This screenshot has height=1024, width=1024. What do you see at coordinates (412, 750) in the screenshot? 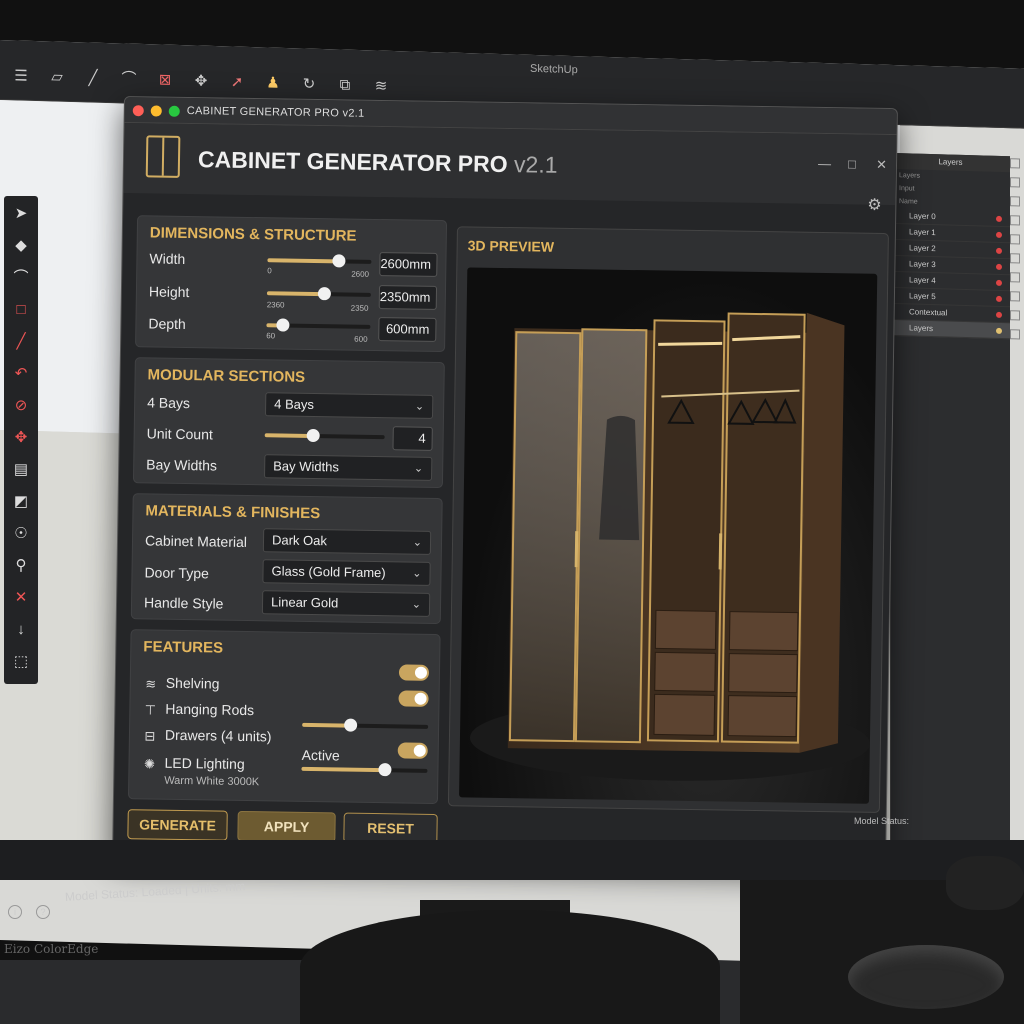
I see `led-toggle` at bounding box center [412, 750].